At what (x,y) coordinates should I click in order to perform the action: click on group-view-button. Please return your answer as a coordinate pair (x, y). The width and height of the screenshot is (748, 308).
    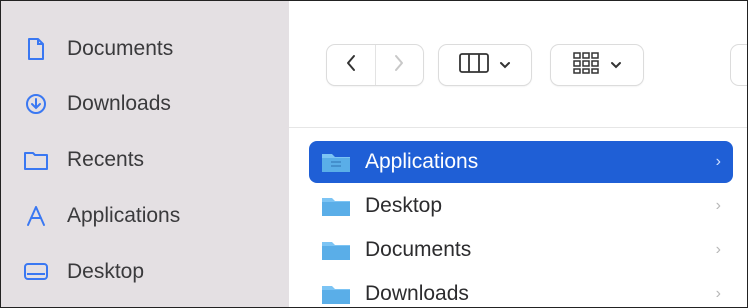
    Looking at the image, I should click on (597, 65).